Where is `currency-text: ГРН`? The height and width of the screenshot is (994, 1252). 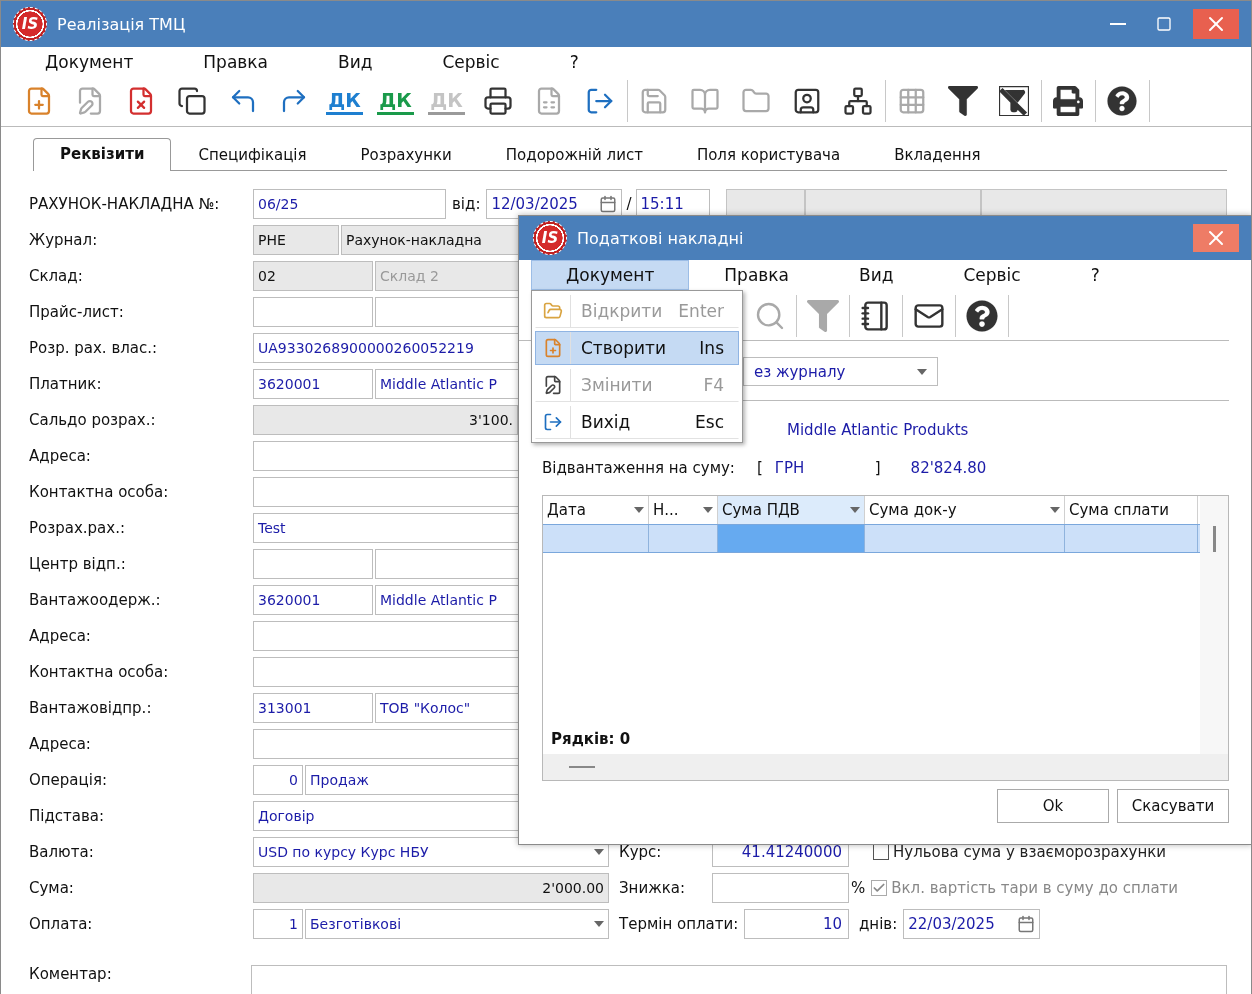
currency-text: ГРН is located at coordinates (790, 468).